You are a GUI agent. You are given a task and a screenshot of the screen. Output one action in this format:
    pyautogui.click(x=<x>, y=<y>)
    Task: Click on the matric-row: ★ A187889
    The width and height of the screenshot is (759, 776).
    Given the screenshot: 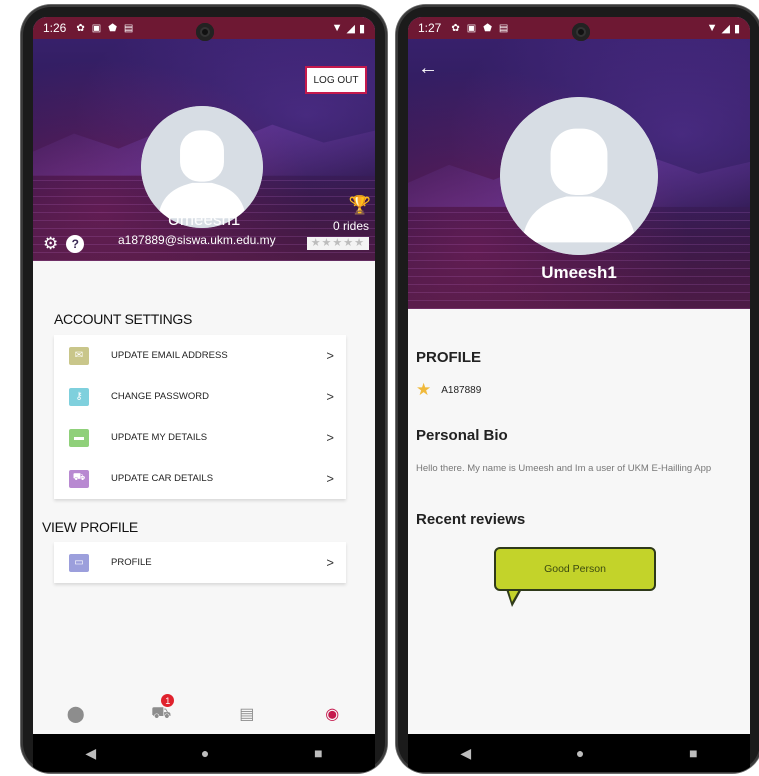 What is the action you would take?
    pyautogui.click(x=448, y=390)
    